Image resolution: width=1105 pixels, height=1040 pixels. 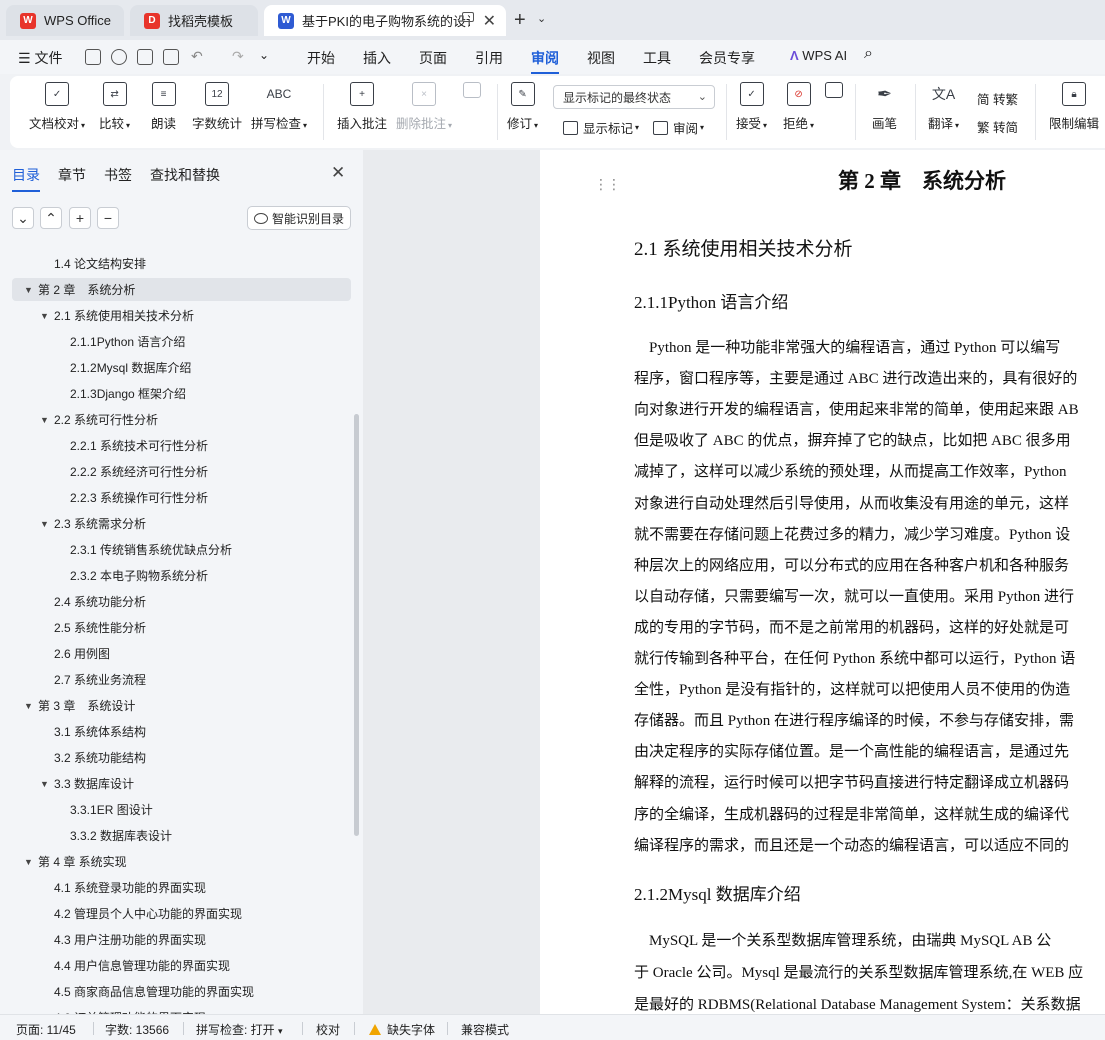 What do you see at coordinates (181, 393) in the screenshot?
I see `toc-item: 2.1.3Django 框架介绍` at bounding box center [181, 393].